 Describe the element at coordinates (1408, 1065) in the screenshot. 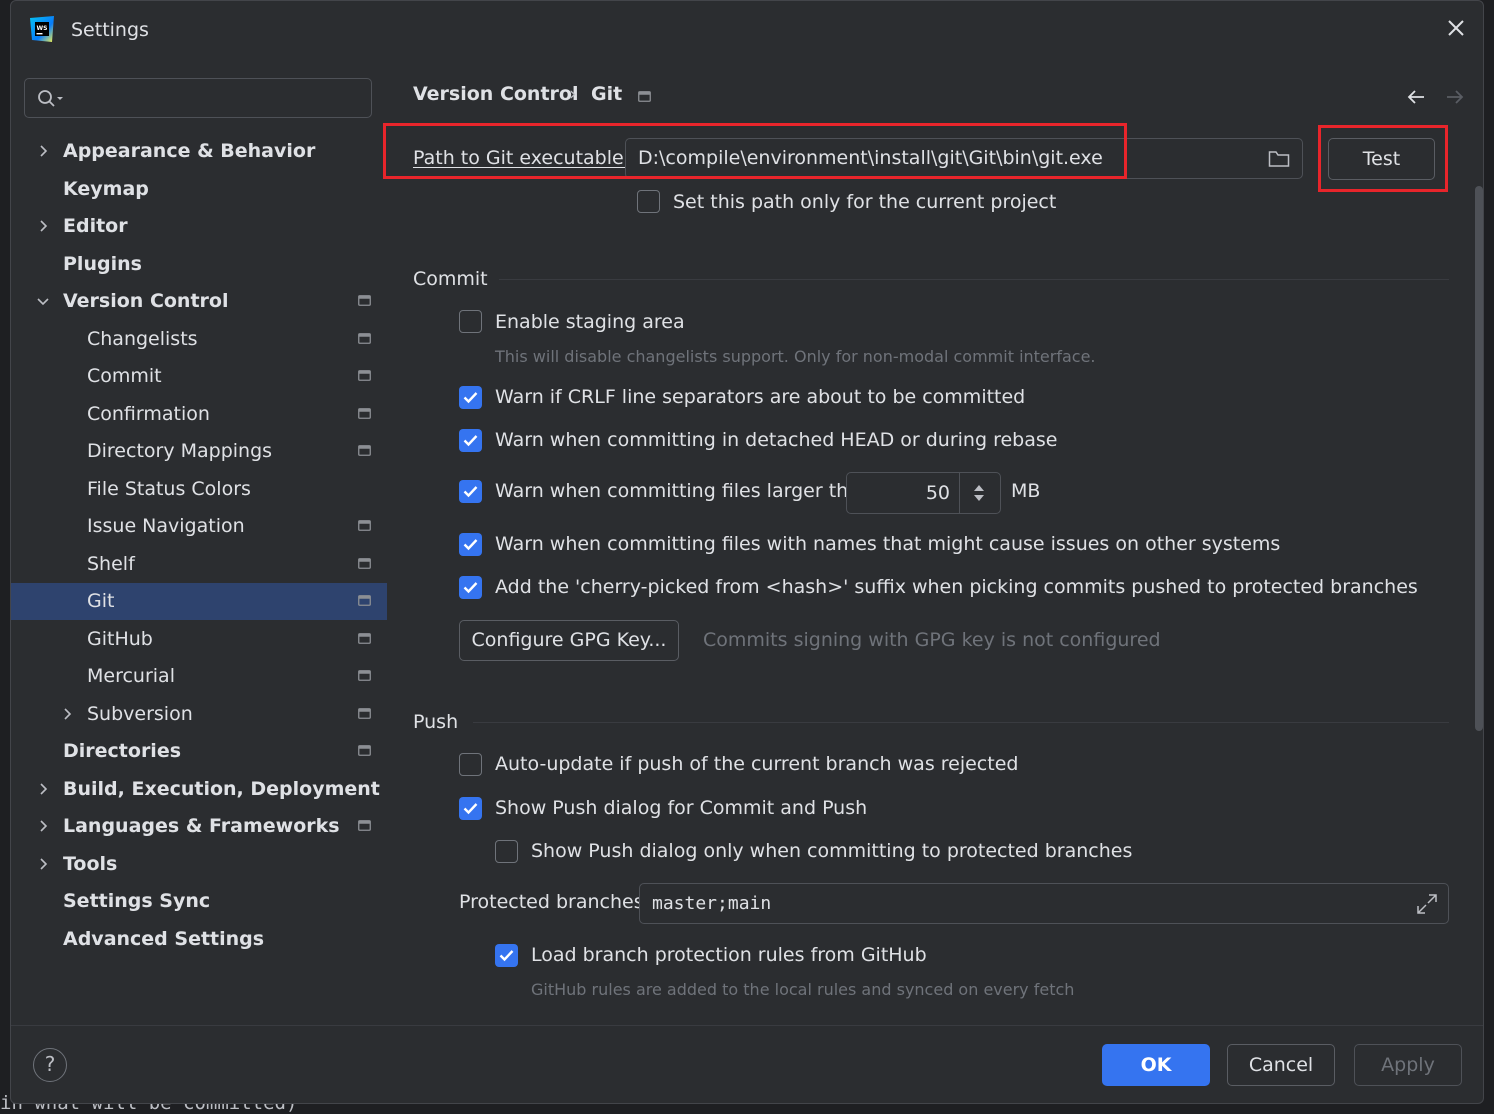

I see `apply-button: Apply` at that location.